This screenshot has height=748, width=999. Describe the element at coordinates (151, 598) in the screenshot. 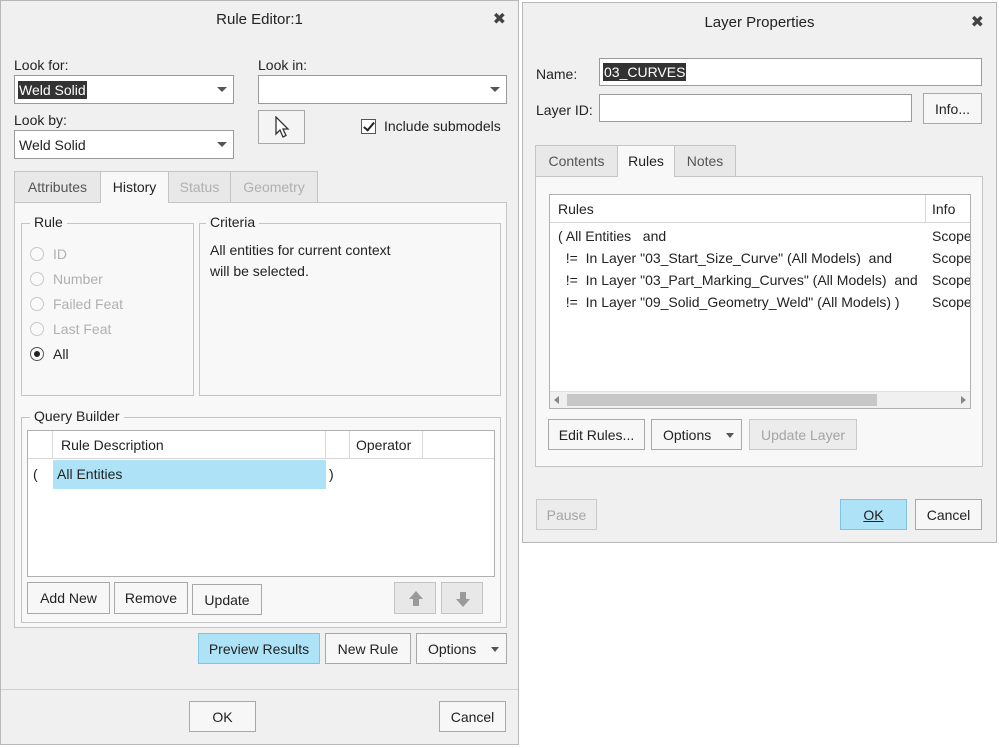

I see `remove-button: Remove` at that location.